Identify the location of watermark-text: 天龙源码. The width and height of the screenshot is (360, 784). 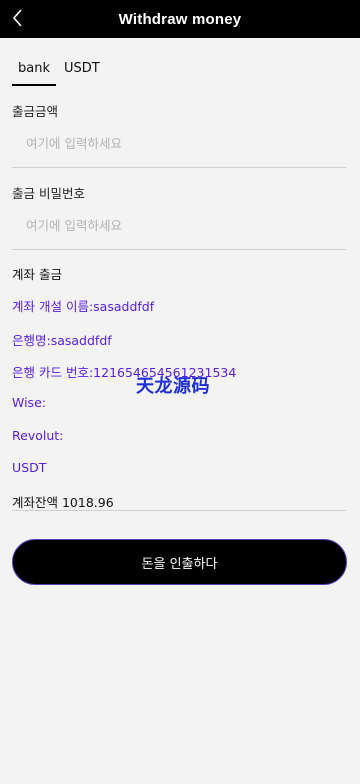
(173, 386).